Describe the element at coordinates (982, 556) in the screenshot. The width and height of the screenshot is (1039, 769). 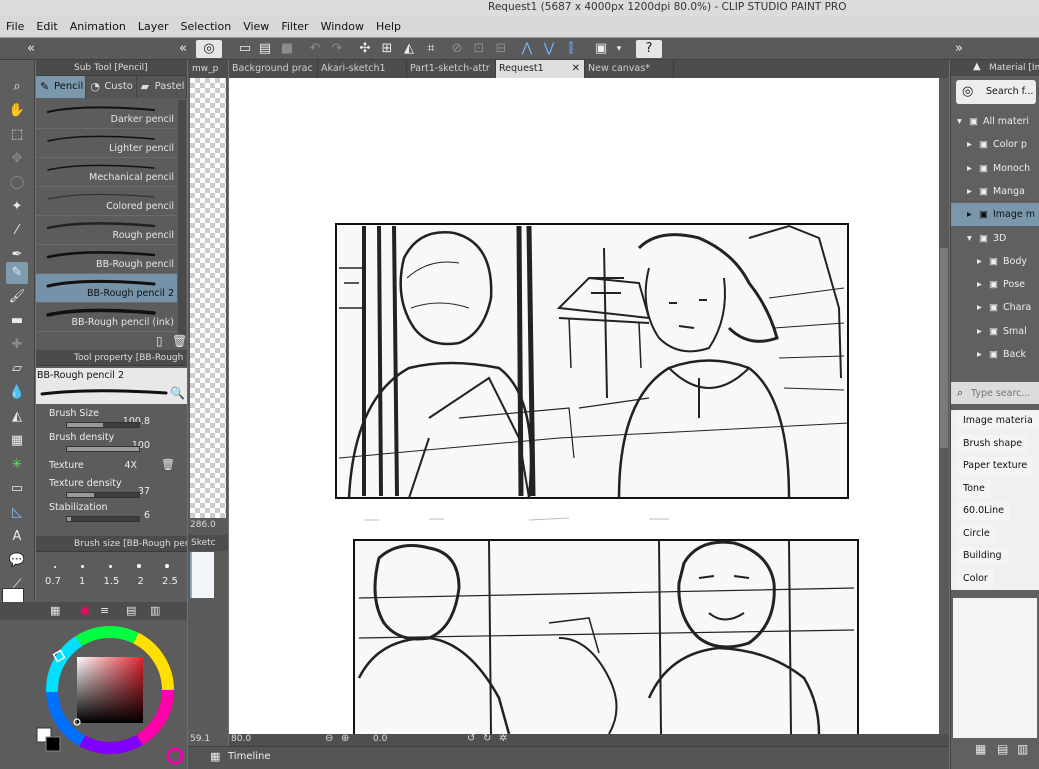
I see `tag-item: Building` at that location.